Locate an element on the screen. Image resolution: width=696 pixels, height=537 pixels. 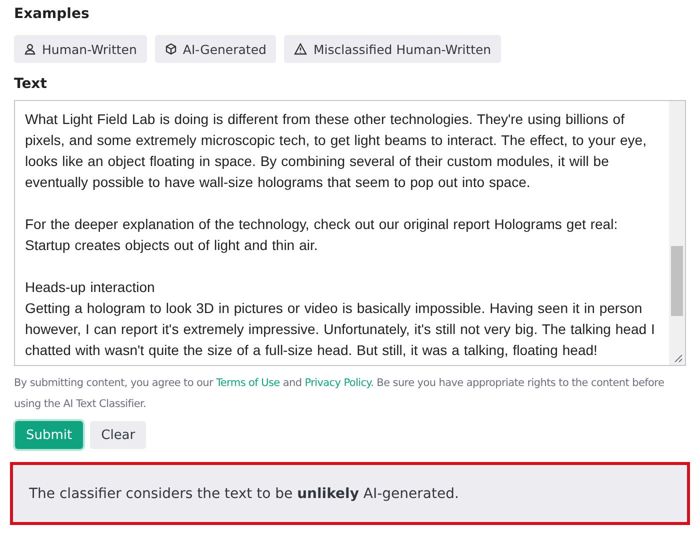
warning-icon is located at coordinates (301, 49).